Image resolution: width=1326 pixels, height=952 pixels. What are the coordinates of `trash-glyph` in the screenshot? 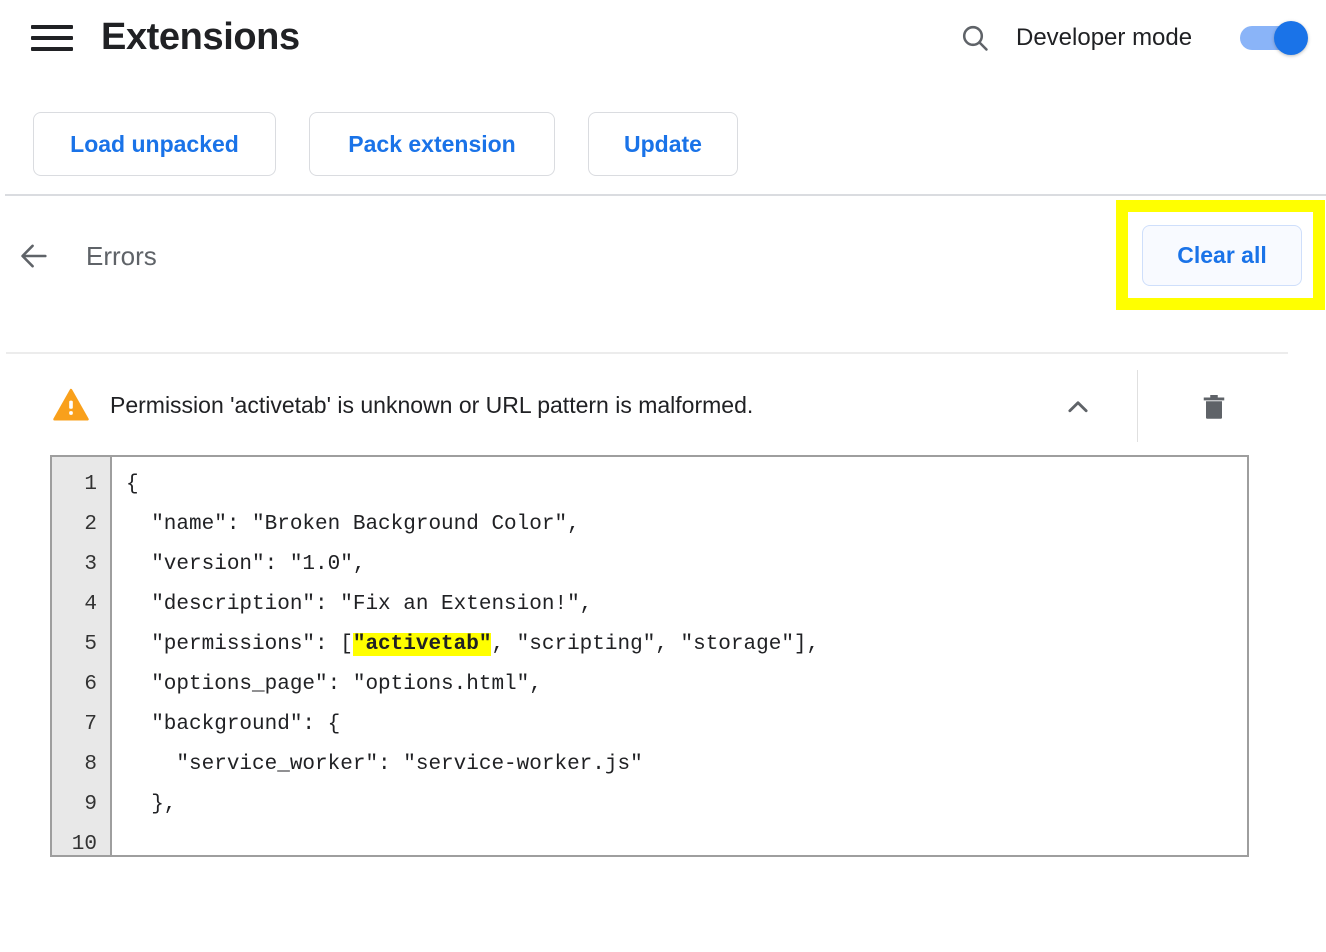 It's located at (1214, 407).